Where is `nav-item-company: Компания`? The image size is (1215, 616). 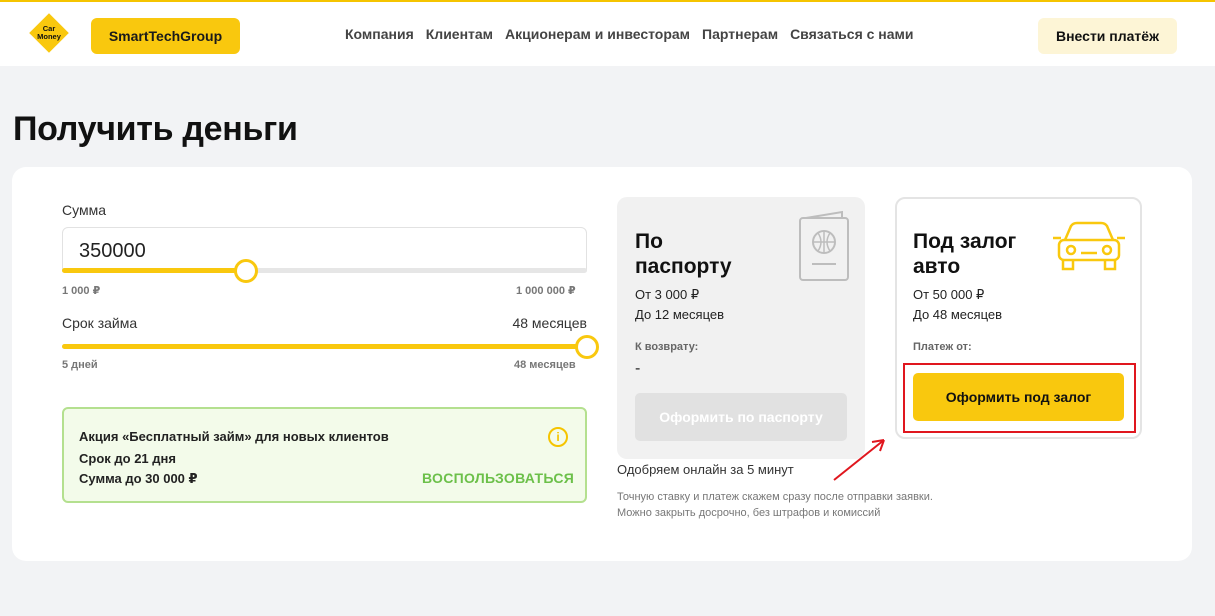 nav-item-company: Компания is located at coordinates (379, 34).